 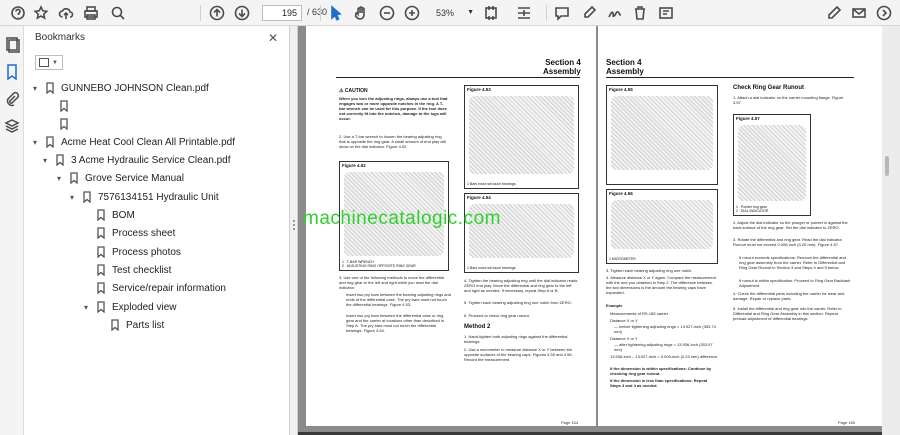 I want to click on chevron-right-icon, so click(x=884, y=13).